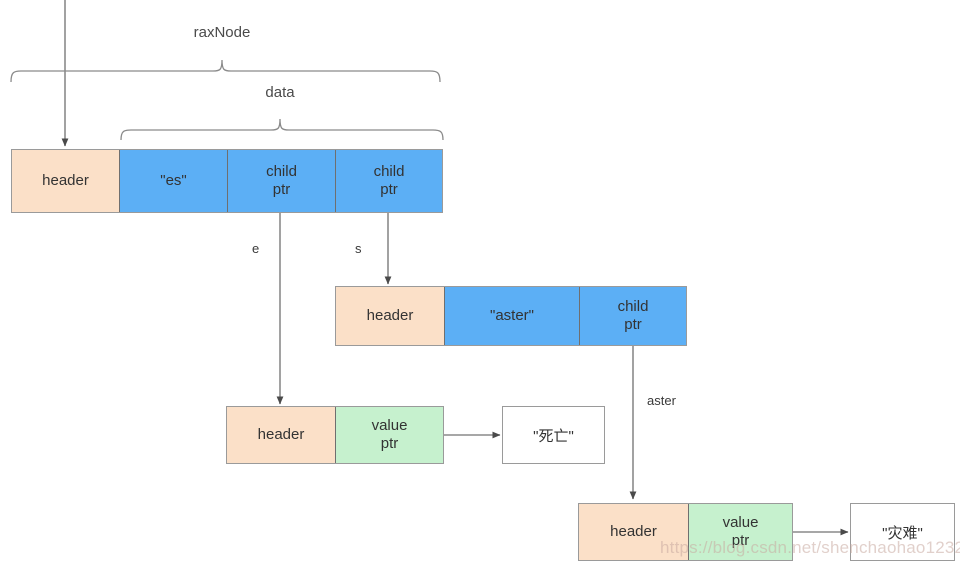 Image resolution: width=960 pixels, height=569 pixels. What do you see at coordinates (65, 181) in the screenshot?
I see `root-cell-header: header` at bounding box center [65, 181].